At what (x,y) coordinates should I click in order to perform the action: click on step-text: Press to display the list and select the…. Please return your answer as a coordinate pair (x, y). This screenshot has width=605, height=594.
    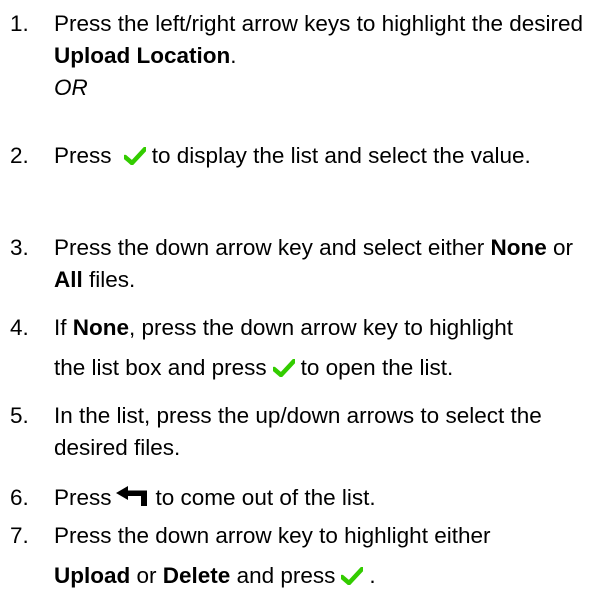
    Looking at the image, I should click on (327, 156).